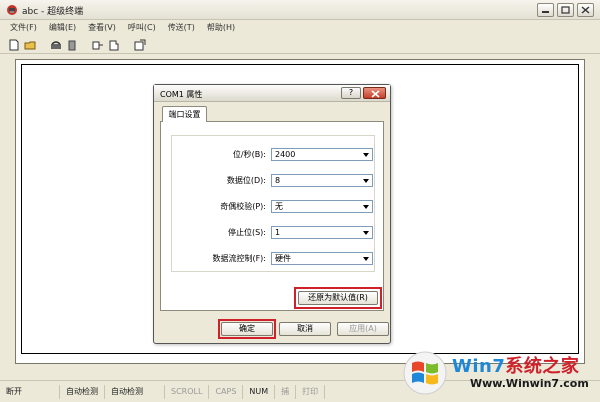 The height and width of the screenshot is (402, 600). What do you see at coordinates (62, 27) in the screenshot?
I see `menu-edit: 编辑(E)` at bounding box center [62, 27].